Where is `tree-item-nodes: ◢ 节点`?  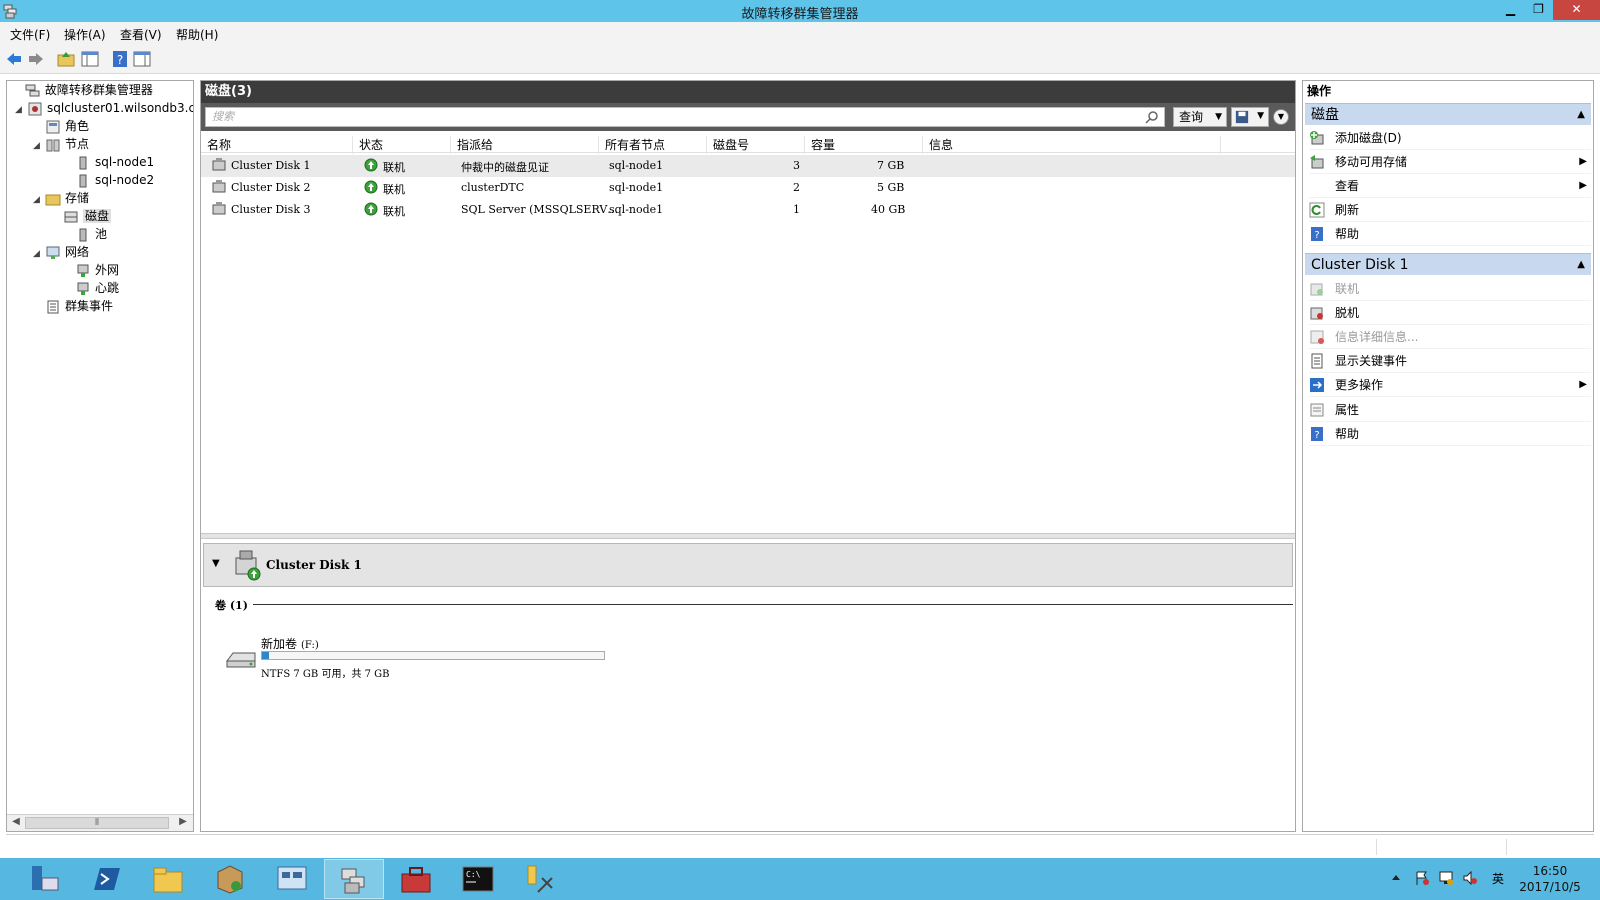
tree-item-nodes: ◢ 节点 is located at coordinates (61, 144).